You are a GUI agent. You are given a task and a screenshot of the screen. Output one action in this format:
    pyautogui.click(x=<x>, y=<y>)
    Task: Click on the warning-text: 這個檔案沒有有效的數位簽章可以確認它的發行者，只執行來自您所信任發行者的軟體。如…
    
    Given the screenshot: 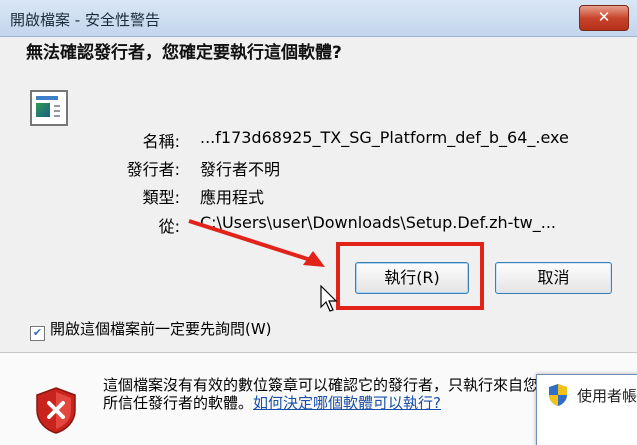 What is the action you would take?
    pyautogui.click(x=323, y=394)
    